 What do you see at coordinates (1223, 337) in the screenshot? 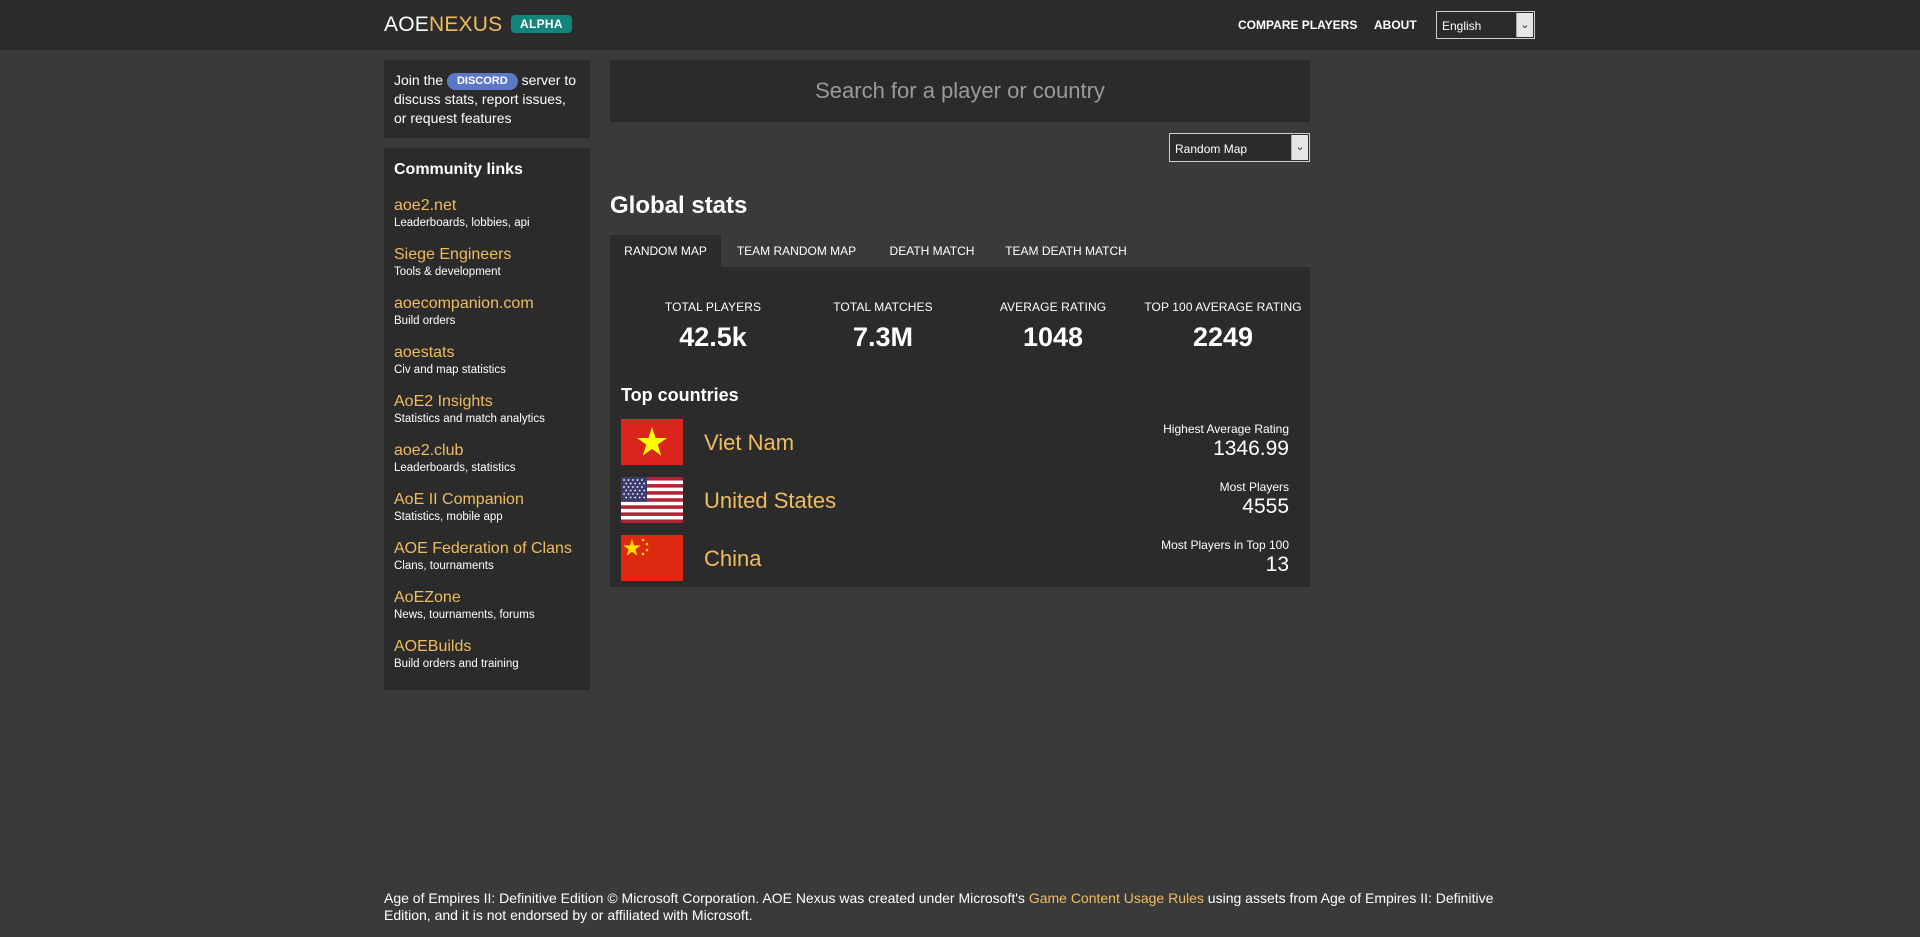
I see `stat-value: 2249` at bounding box center [1223, 337].